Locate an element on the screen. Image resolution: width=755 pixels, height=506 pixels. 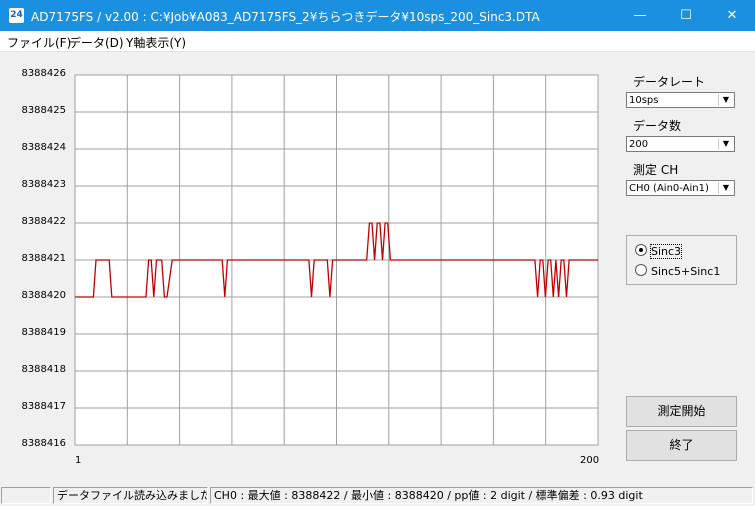
y-tick-label: 8388426 is located at coordinates (43, 73).